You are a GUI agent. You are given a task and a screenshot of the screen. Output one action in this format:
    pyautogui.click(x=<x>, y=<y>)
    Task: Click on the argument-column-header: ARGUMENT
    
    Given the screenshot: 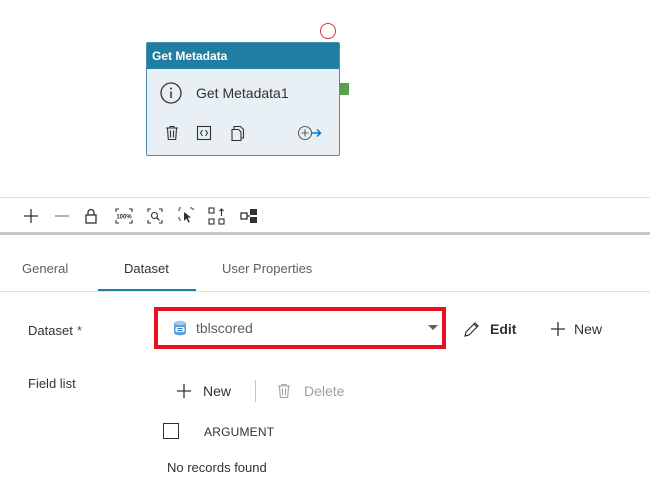 What is the action you would take?
    pyautogui.click(x=239, y=432)
    